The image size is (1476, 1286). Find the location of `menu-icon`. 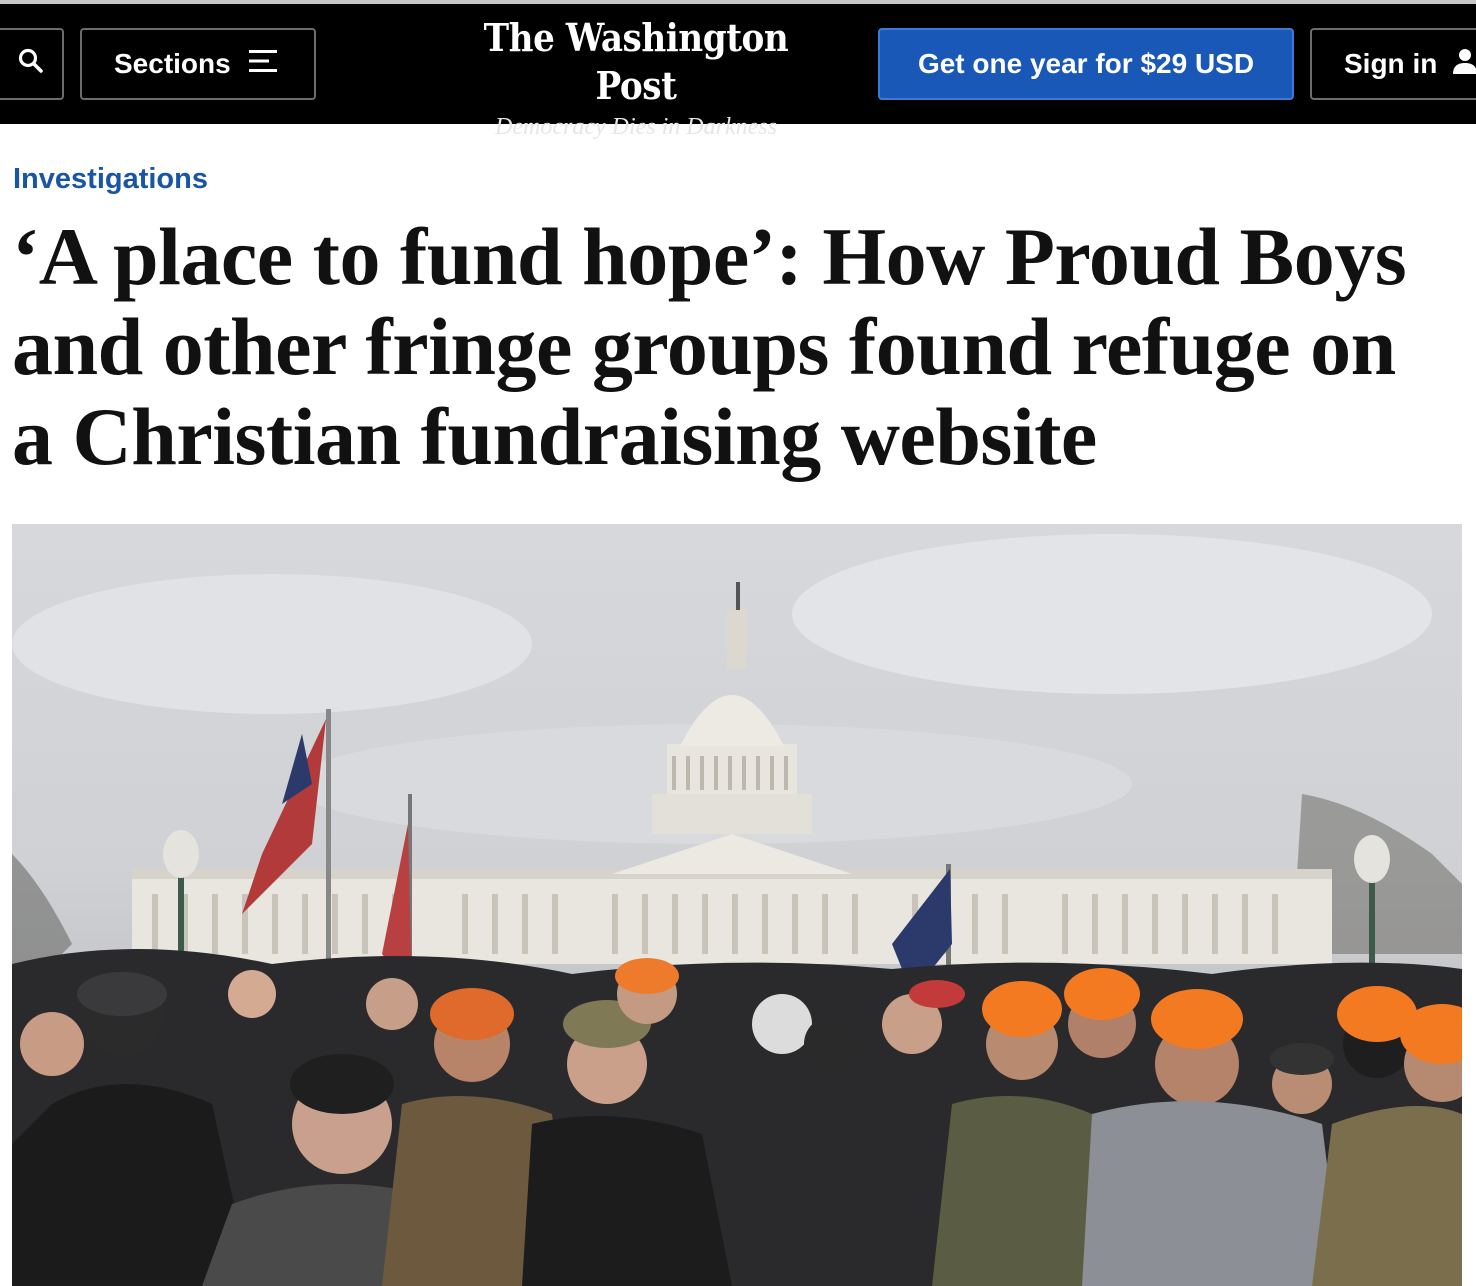

menu-icon is located at coordinates (263, 64).